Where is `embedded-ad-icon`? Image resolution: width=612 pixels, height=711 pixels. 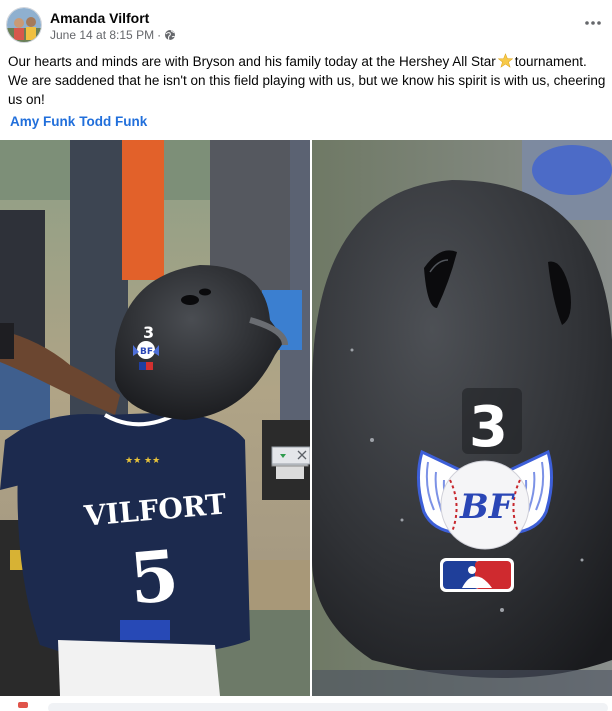
embedded-ad-icon is located at coordinates (290, 455).